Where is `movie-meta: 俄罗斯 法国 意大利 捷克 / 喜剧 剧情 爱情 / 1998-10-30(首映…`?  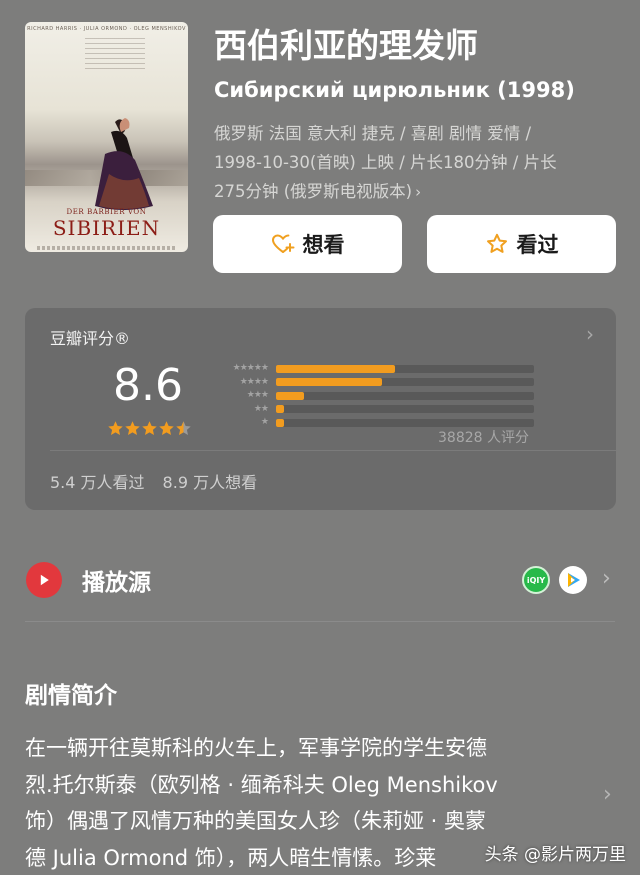
movie-meta: 俄罗斯 法国 意大利 捷克 / 喜剧 剧情 爱情 / 1998-10-30(首映… is located at coordinates (409, 163).